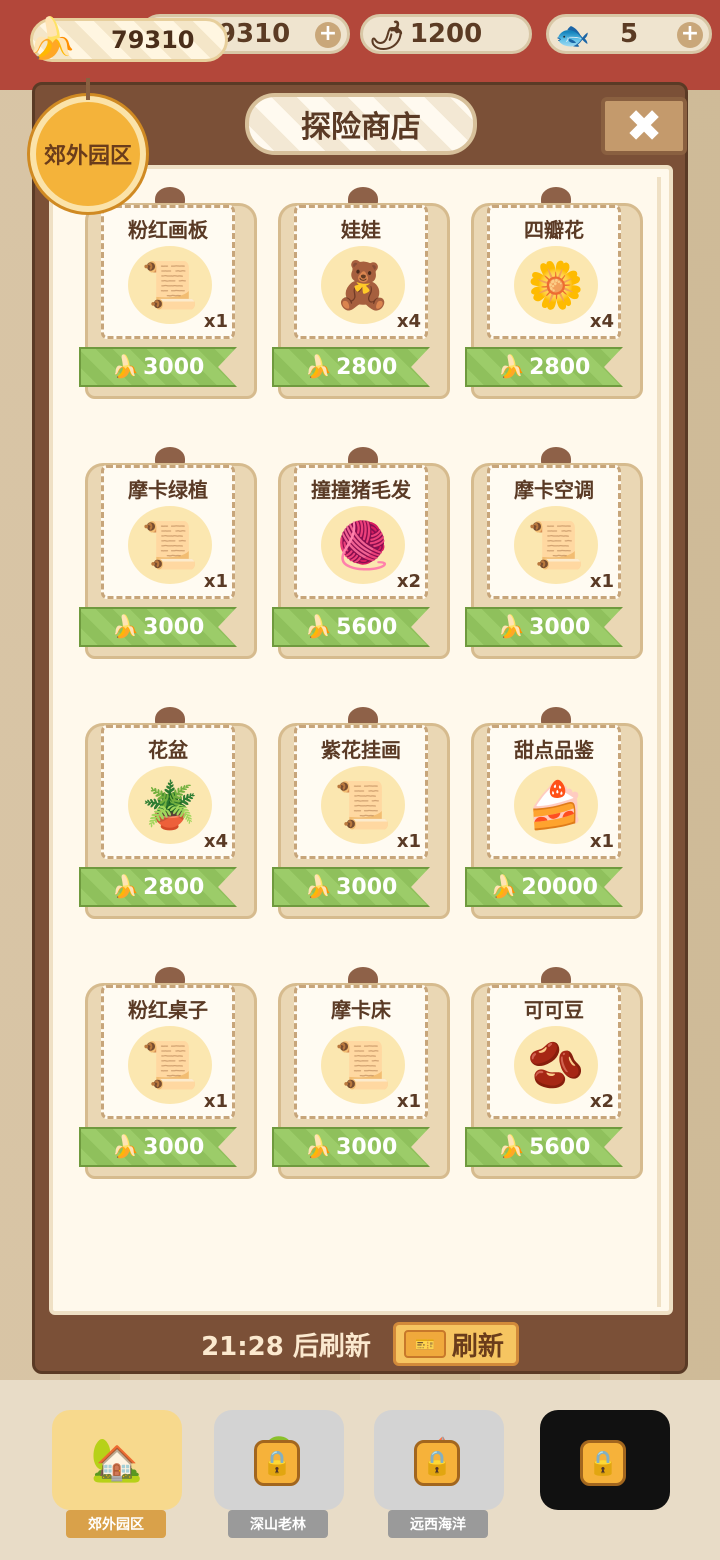 This screenshot has width=720, height=1560. I want to click on item-name: 摩卡床, so click(361, 1010).